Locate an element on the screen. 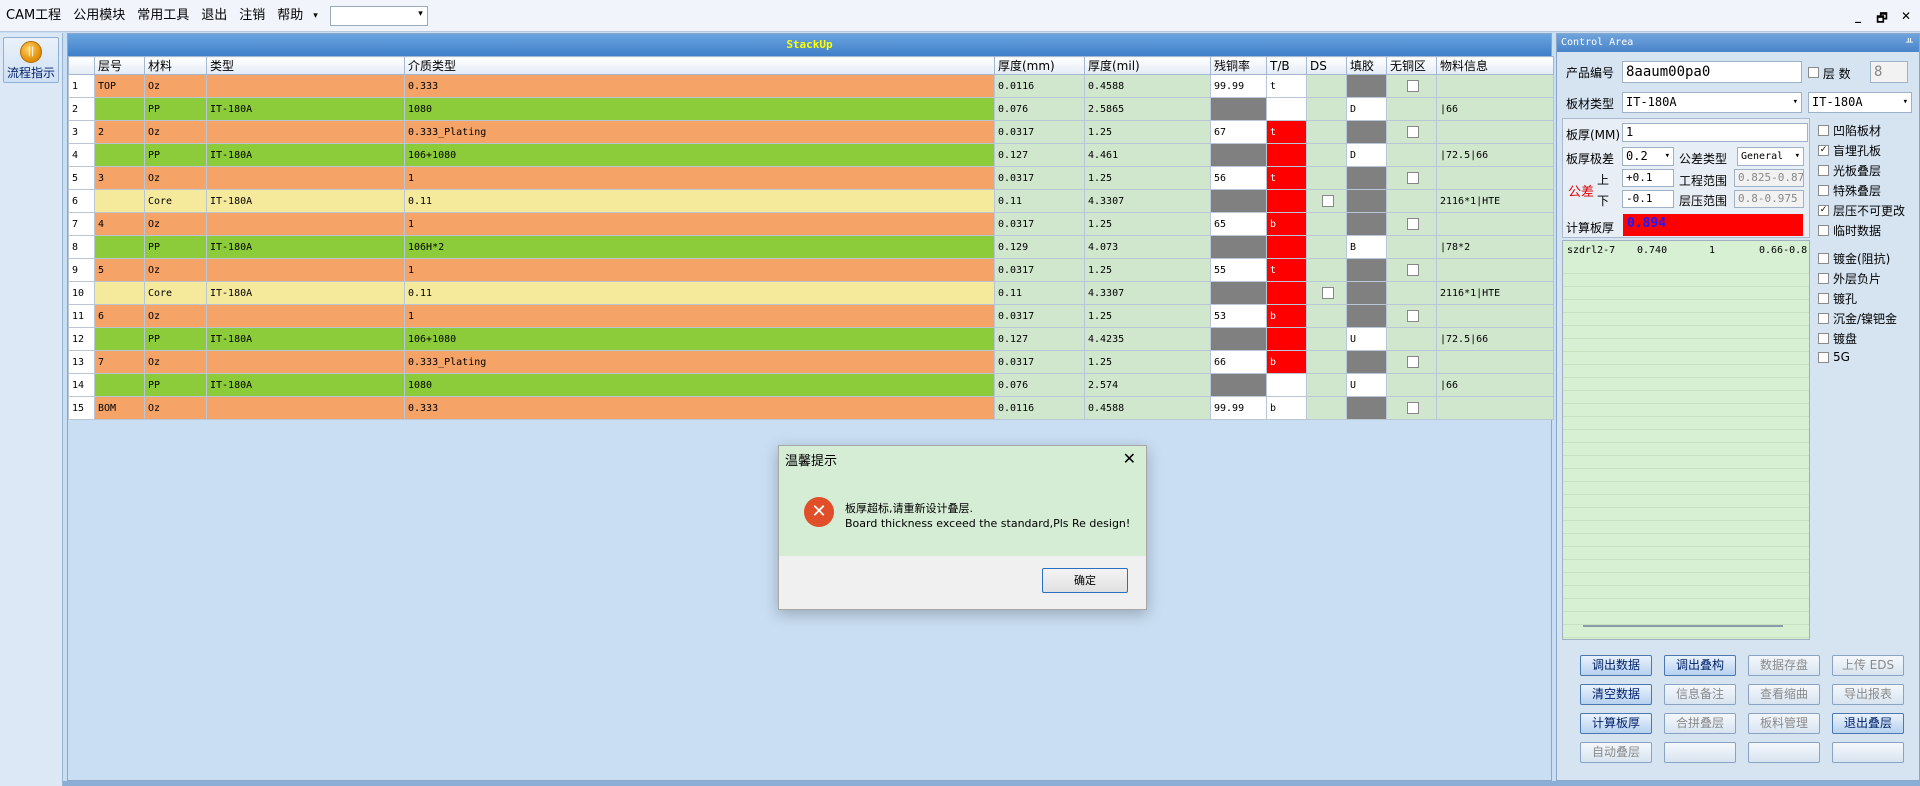 This screenshot has height=786, width=1920. table-row: 1 TOP Oz 0.333 0.0116 0.4588 99.99 t is located at coordinates (811, 86).